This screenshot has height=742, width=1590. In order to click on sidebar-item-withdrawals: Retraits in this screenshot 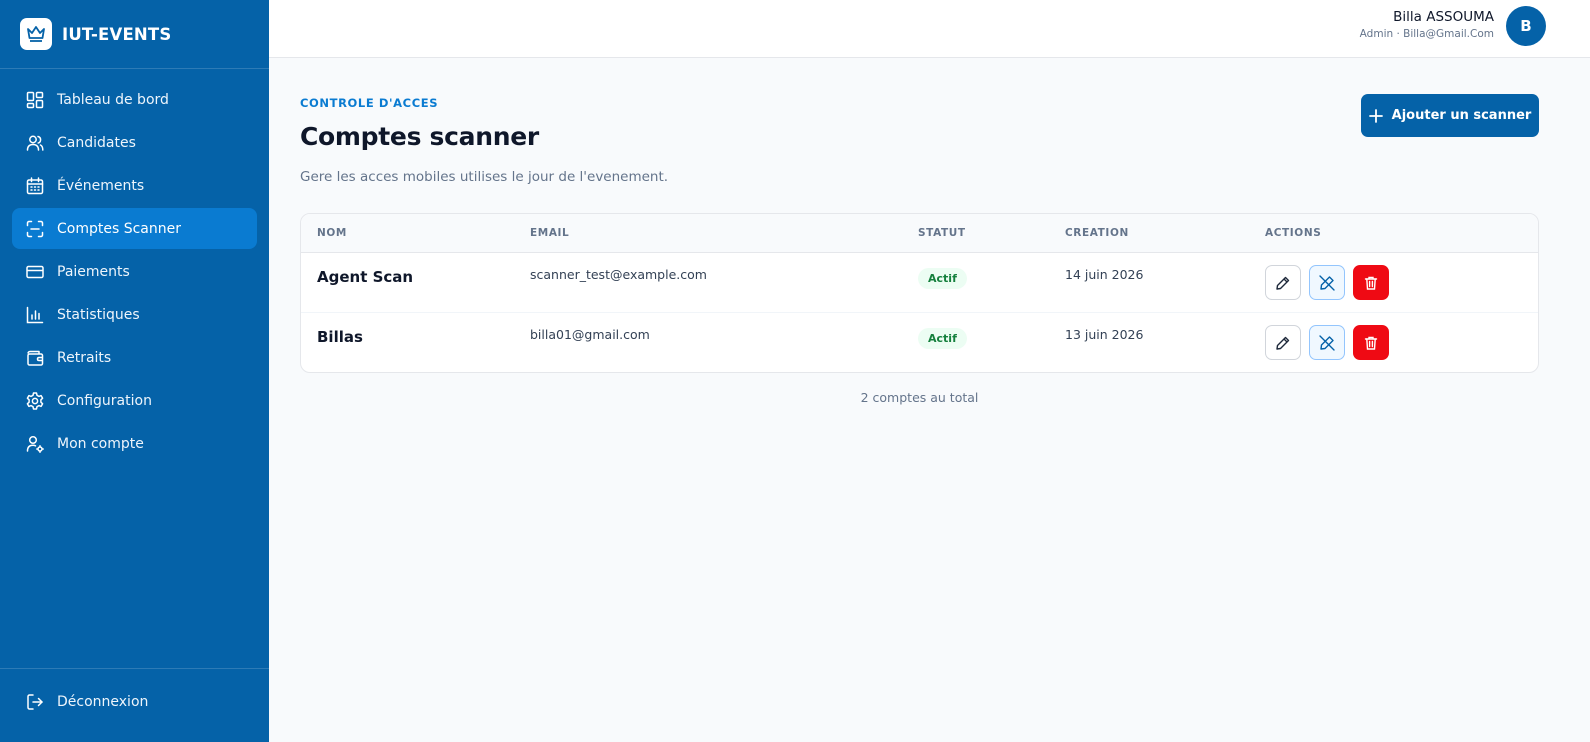, I will do `click(134, 357)`.